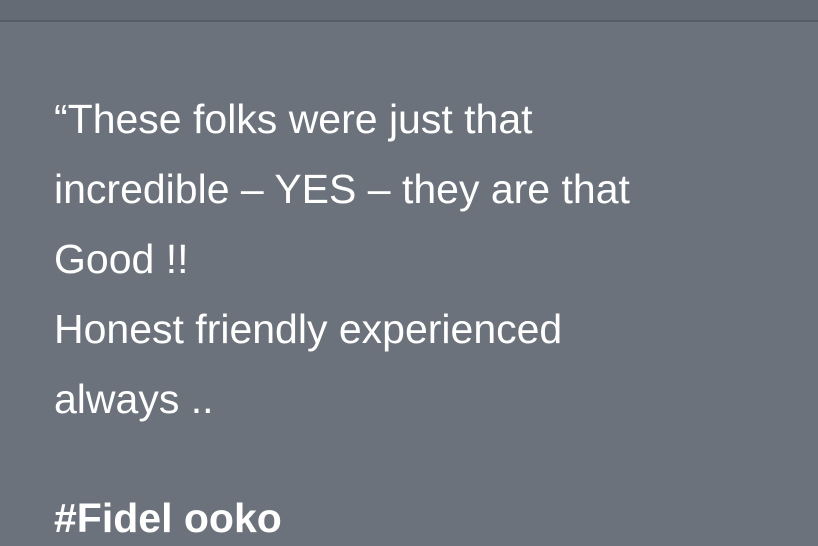 This screenshot has width=818, height=546. What do you see at coordinates (293, 119) in the screenshot?
I see `quote-line: “These folks were just that` at bounding box center [293, 119].